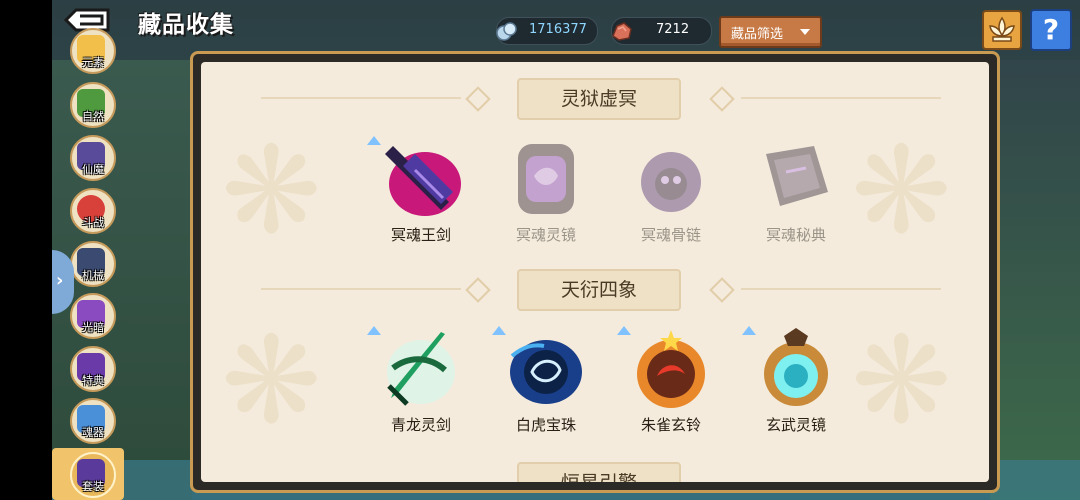 The height and width of the screenshot is (500, 1080). What do you see at coordinates (795, 425) in the screenshot?
I see `item-name: 玄武灵镜` at bounding box center [795, 425].